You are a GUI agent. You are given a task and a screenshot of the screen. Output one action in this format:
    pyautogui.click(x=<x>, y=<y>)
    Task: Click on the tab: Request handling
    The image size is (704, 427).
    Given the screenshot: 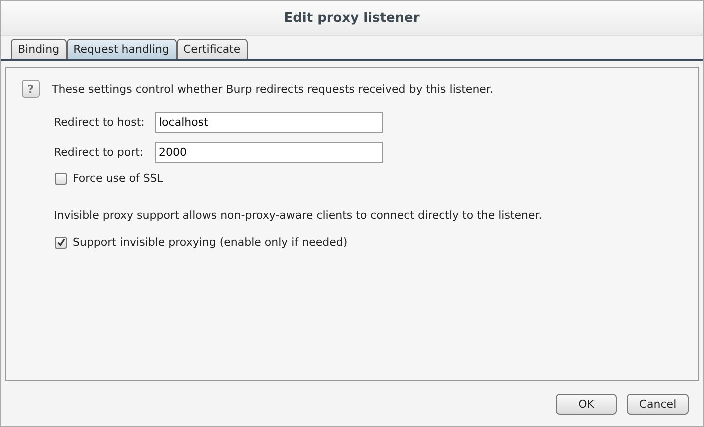 What is the action you would take?
    pyautogui.click(x=121, y=49)
    